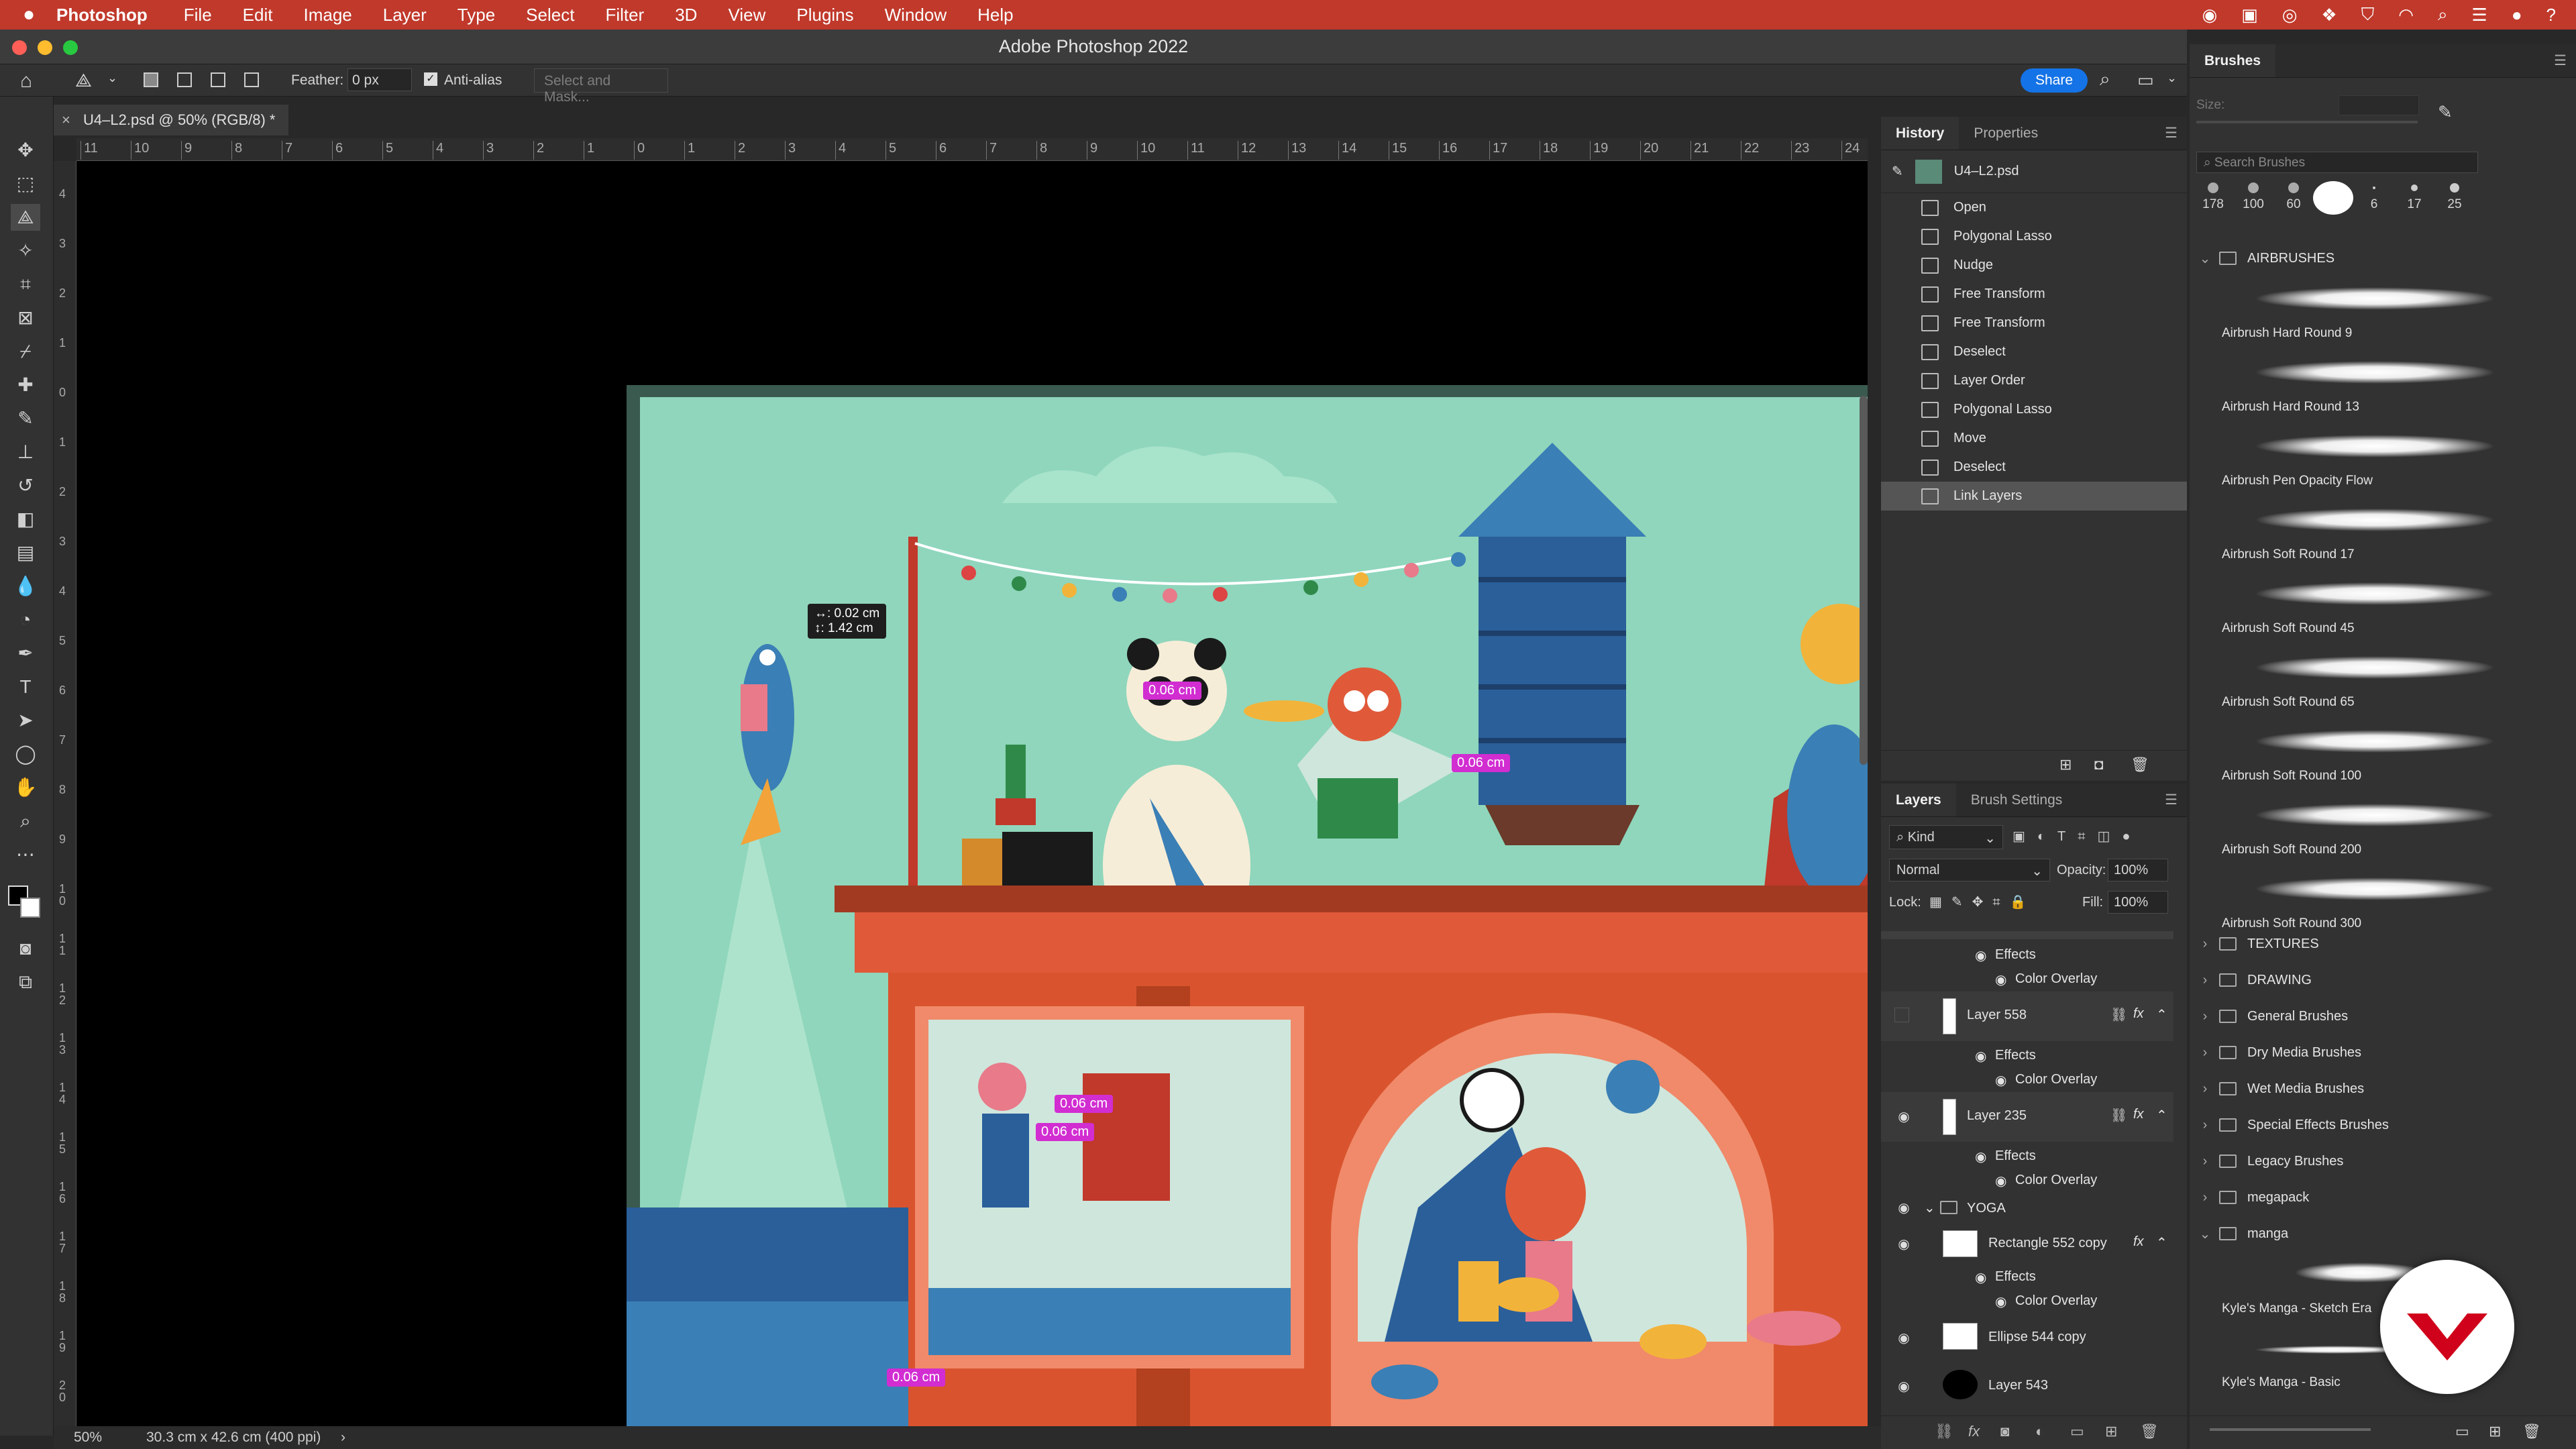 The height and width of the screenshot is (1449, 2576). What do you see at coordinates (2138, 902) in the screenshot?
I see `fill-input: 100%` at bounding box center [2138, 902].